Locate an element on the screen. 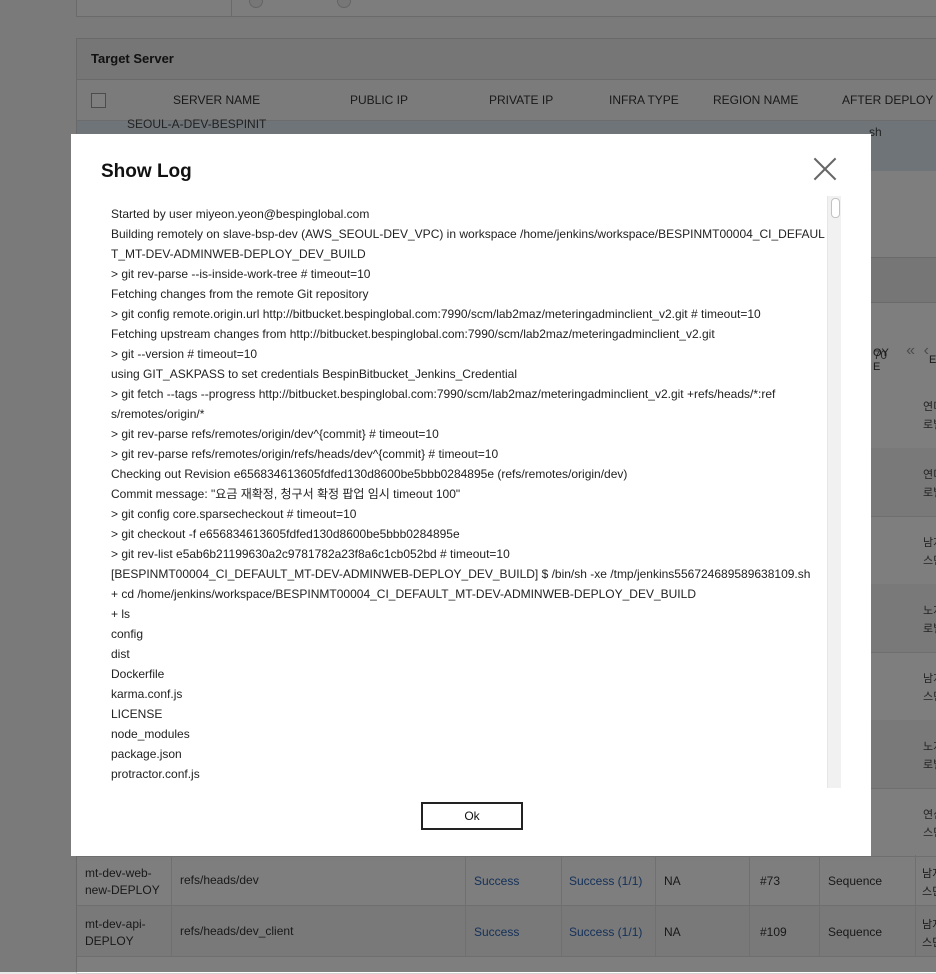 This screenshot has height=974, width=936. log-line: > git --version # timeout=10 is located at coordinates (184, 354).